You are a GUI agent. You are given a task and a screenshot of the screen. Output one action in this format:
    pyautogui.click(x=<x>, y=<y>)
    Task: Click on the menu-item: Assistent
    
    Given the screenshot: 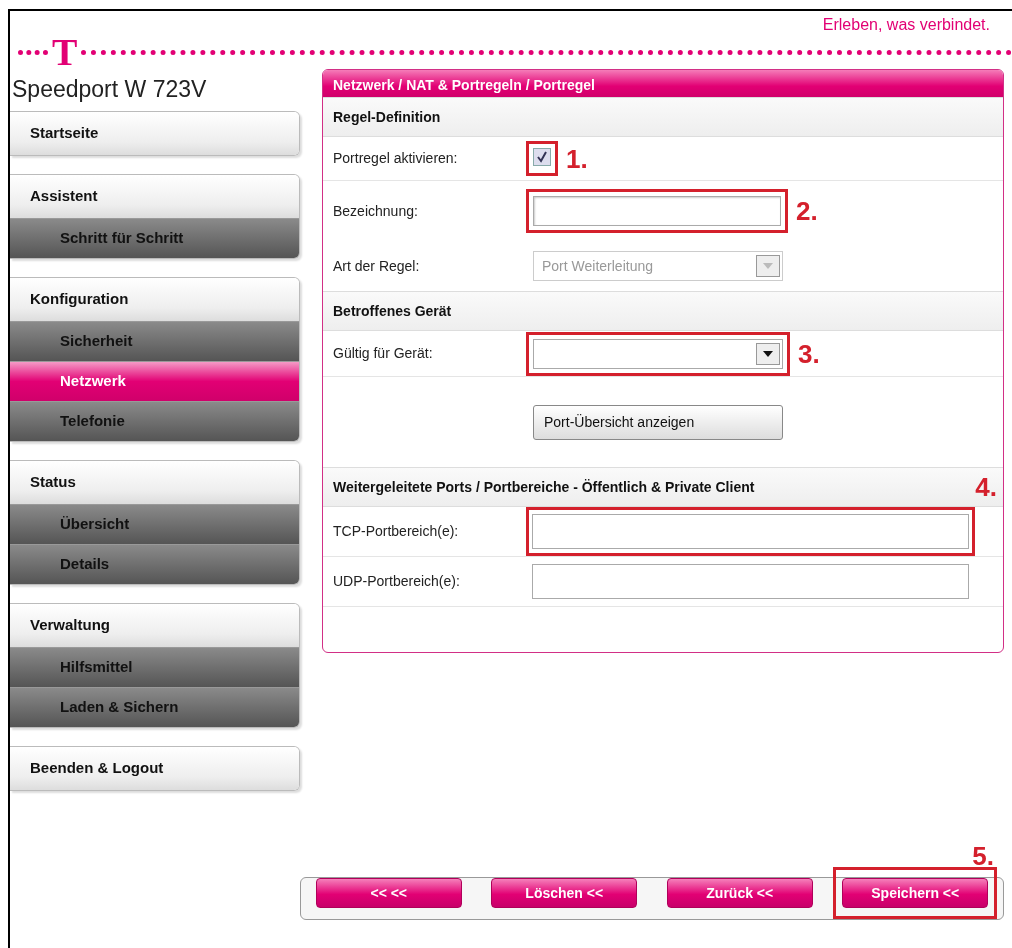 What is the action you would take?
    pyautogui.click(x=154, y=196)
    